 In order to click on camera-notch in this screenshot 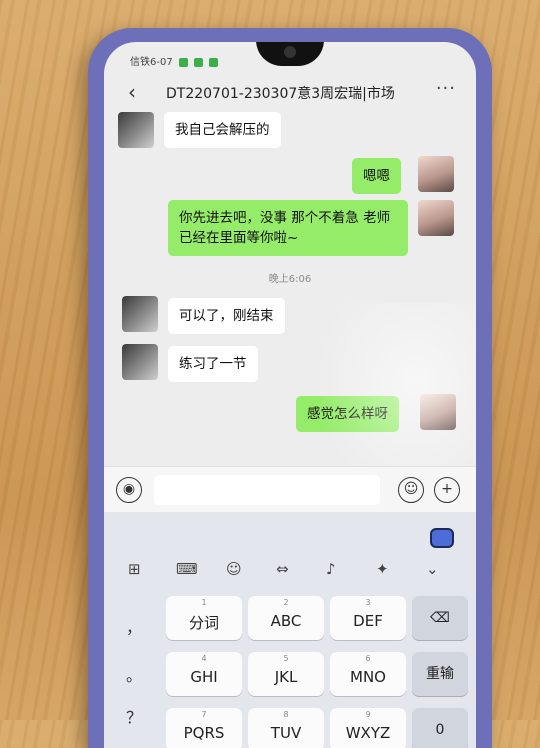, I will do `click(290, 54)`.